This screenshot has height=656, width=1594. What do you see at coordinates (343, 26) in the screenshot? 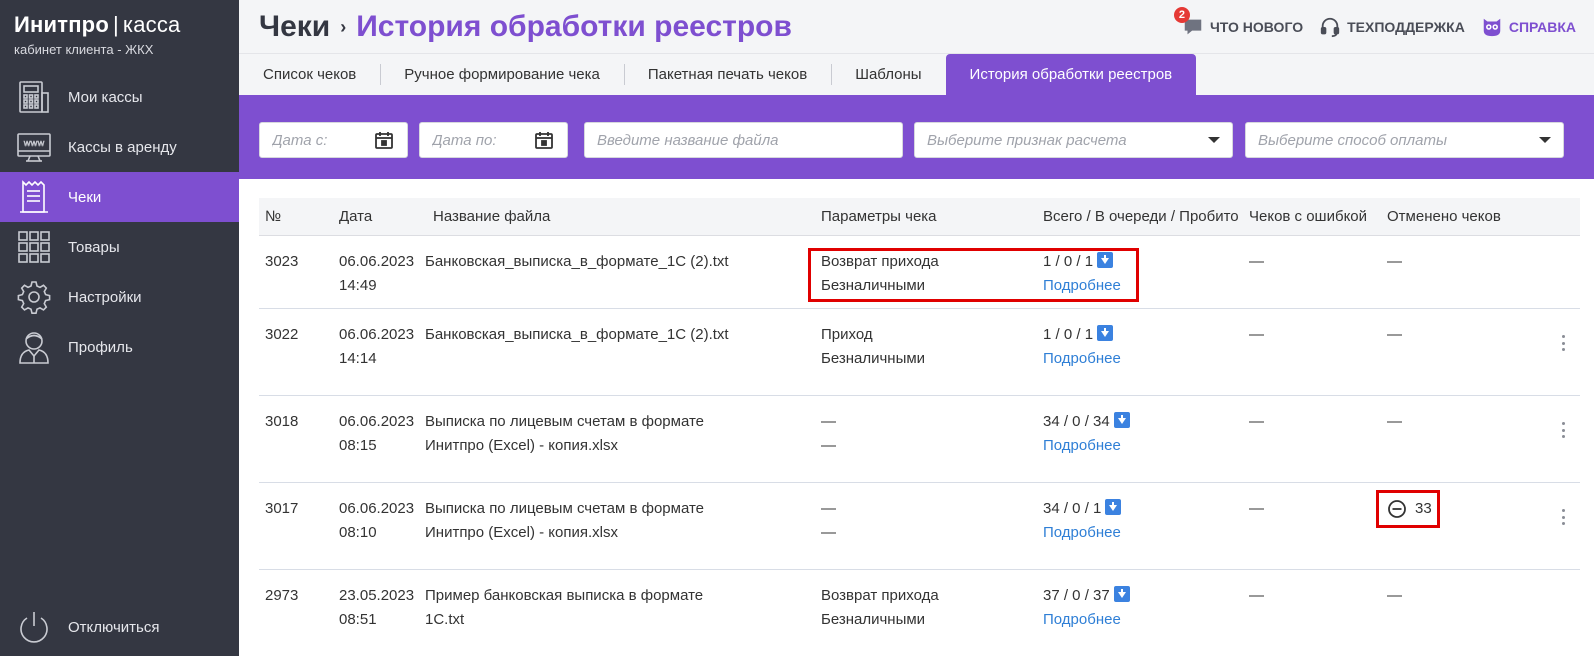
I see `breadcrumb-arrow-icon: ›` at bounding box center [343, 26].